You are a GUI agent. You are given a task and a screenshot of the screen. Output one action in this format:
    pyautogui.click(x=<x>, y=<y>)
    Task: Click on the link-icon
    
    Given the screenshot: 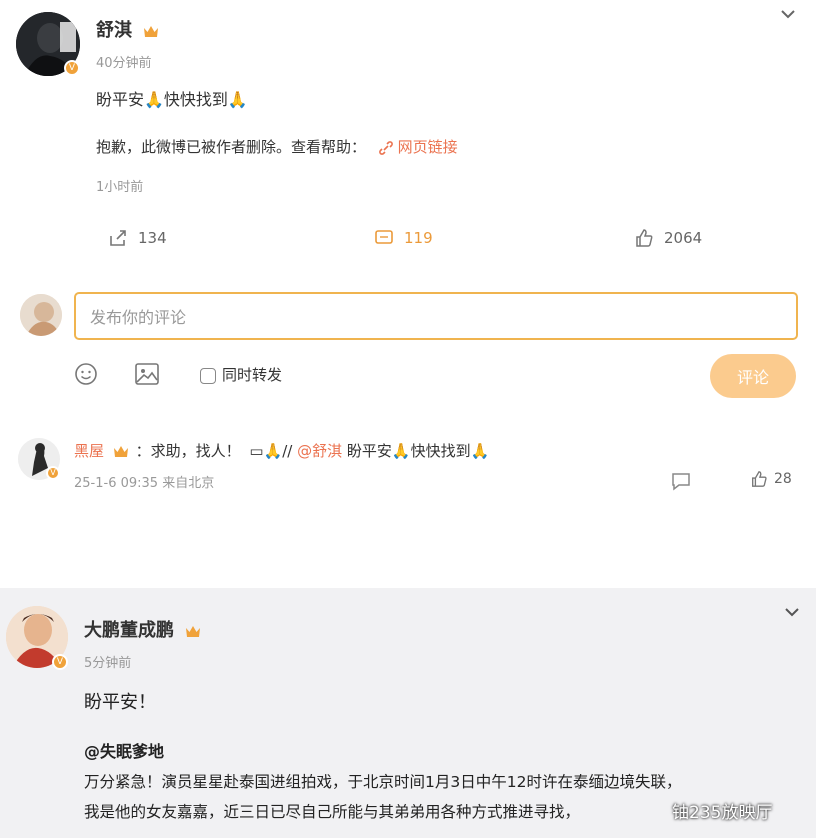 What is the action you would take?
    pyautogui.click(x=385, y=147)
    